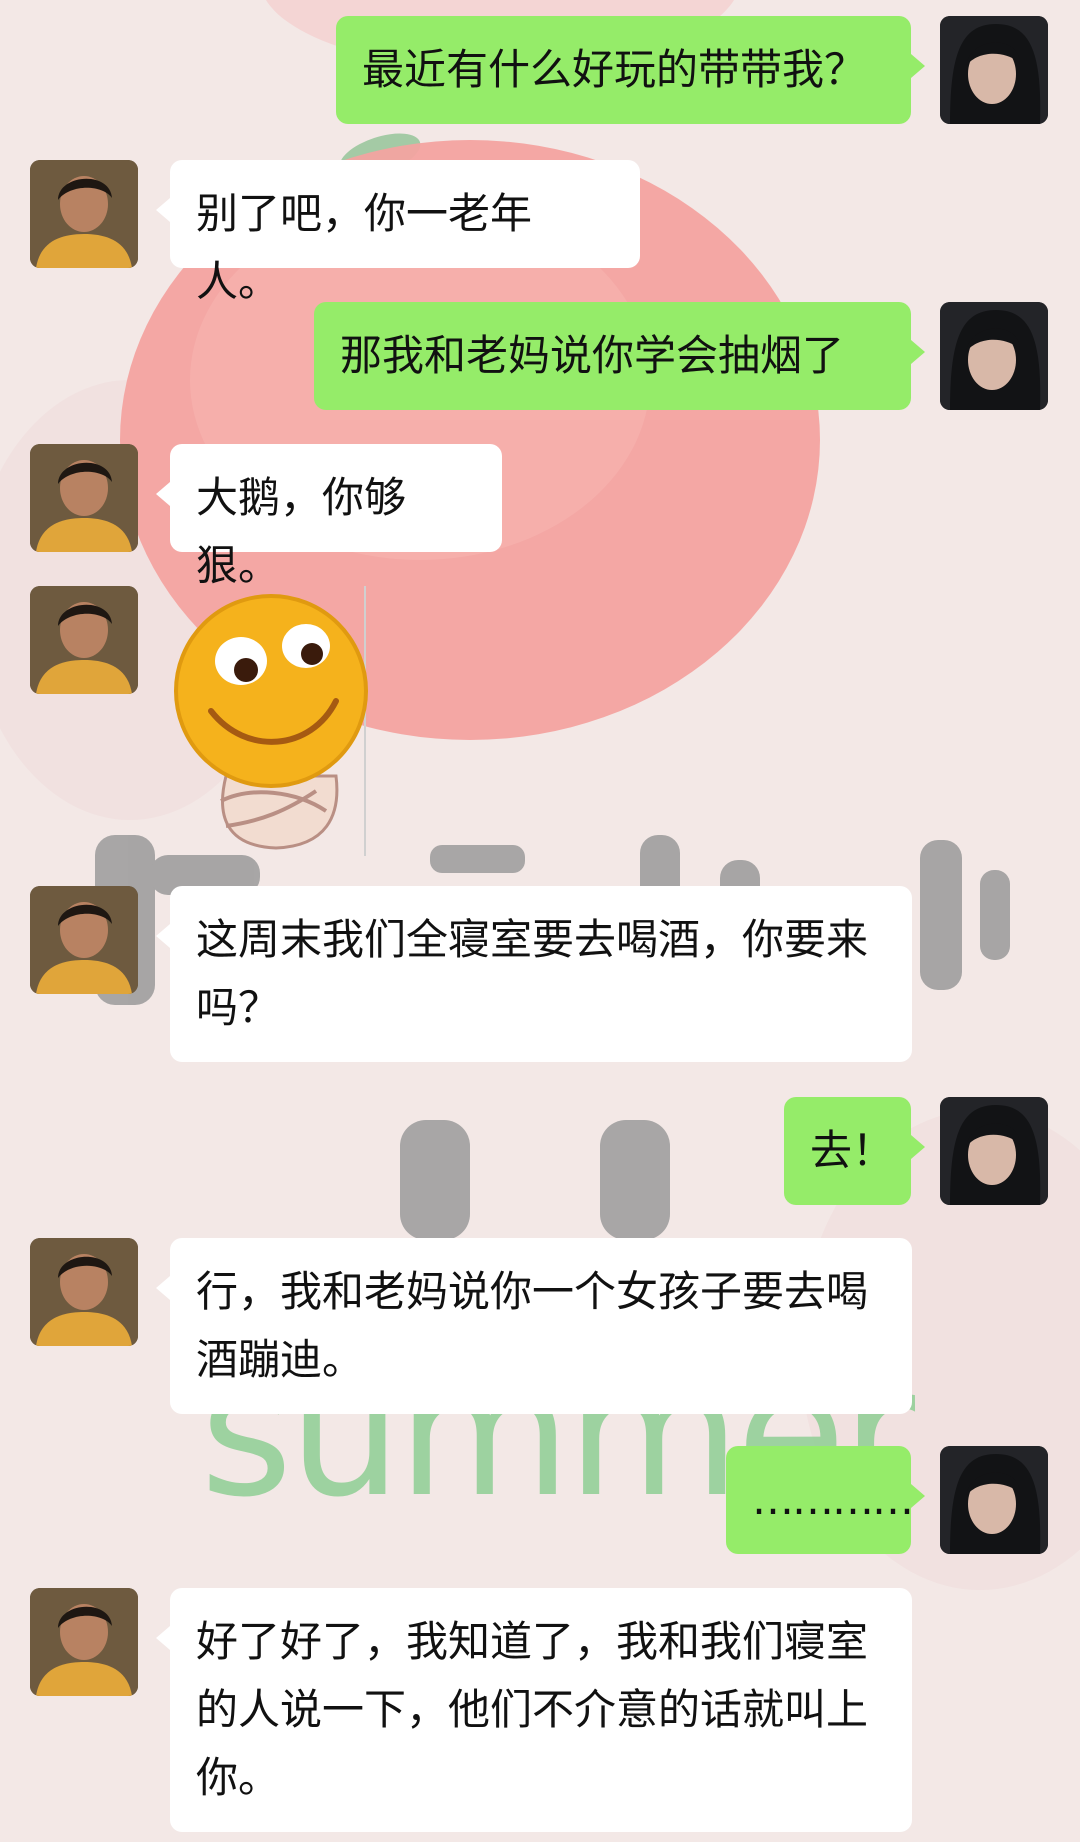 The image size is (1080, 1842). What do you see at coordinates (271, 721) in the screenshot?
I see `smiley-crossed-arms-sticker` at bounding box center [271, 721].